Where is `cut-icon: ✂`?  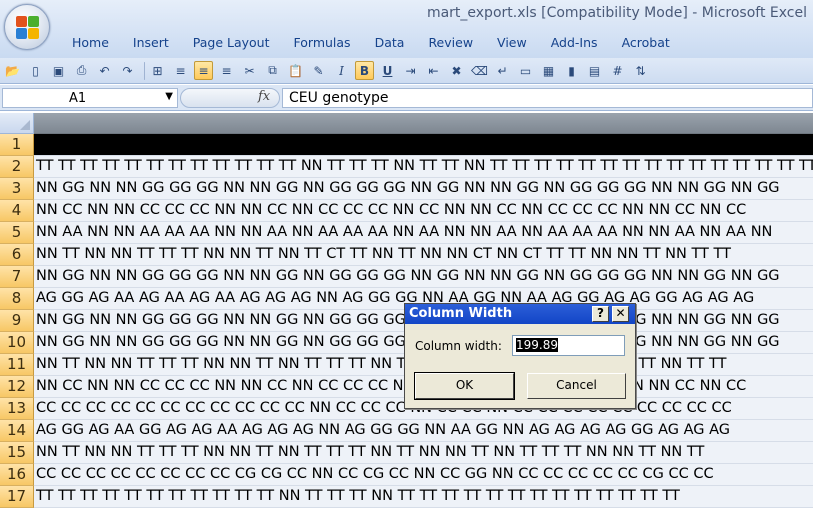 cut-icon: ✂ is located at coordinates (249, 70).